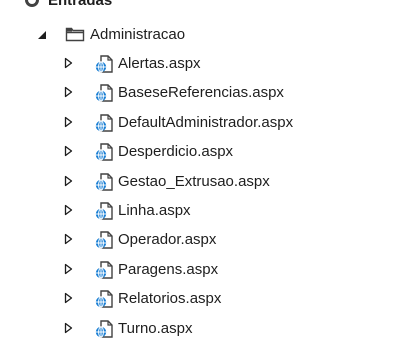 The image size is (401, 343). I want to click on folder-icon, so click(75, 35).